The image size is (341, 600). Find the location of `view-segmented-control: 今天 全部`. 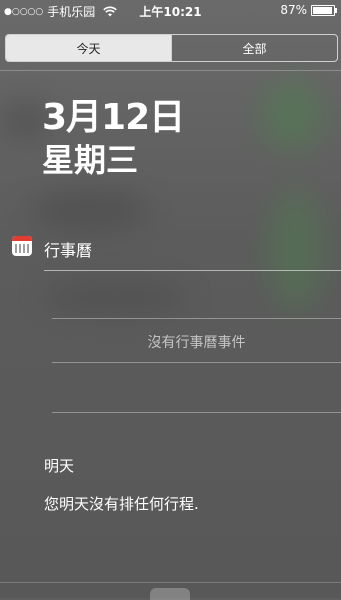

view-segmented-control: 今天 全部 is located at coordinates (171, 48).